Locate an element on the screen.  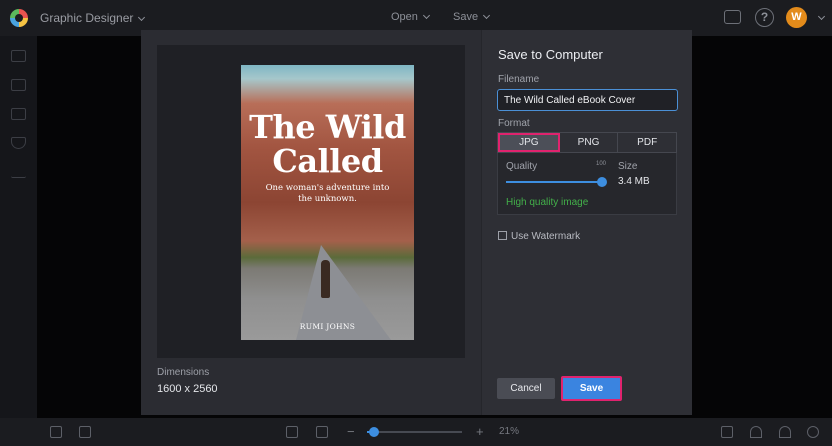
cover-title: The Wild Called is located at coordinates (327, 144).